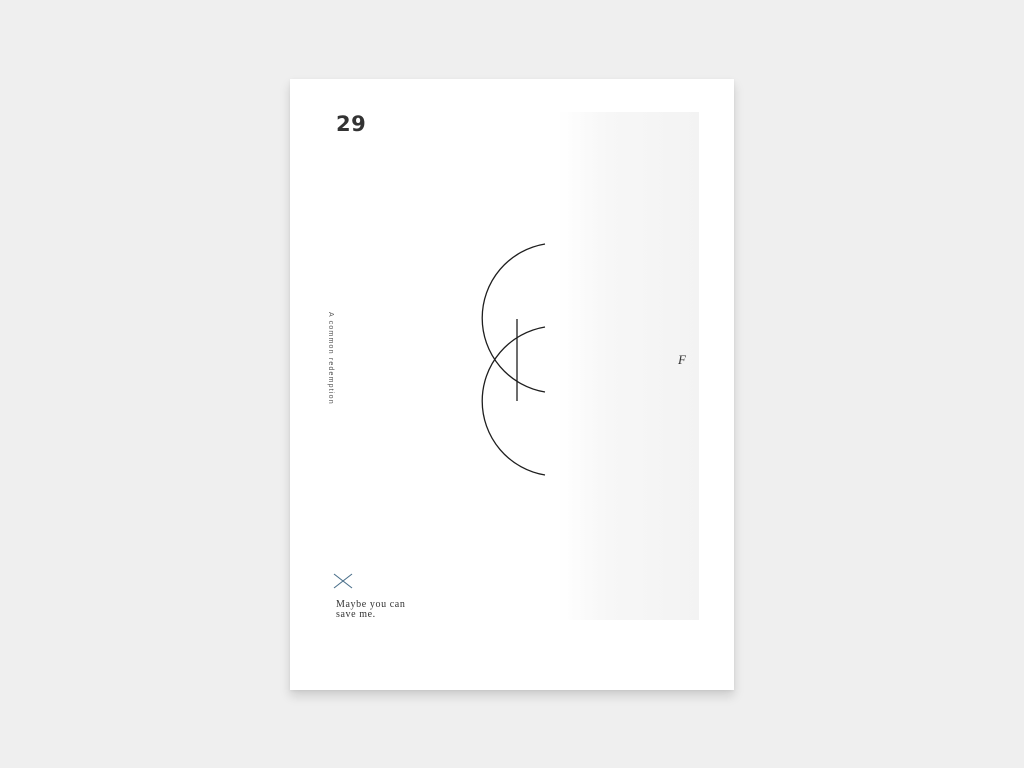  What do you see at coordinates (682, 359) in the screenshot?
I see `side-letter: F` at bounding box center [682, 359].